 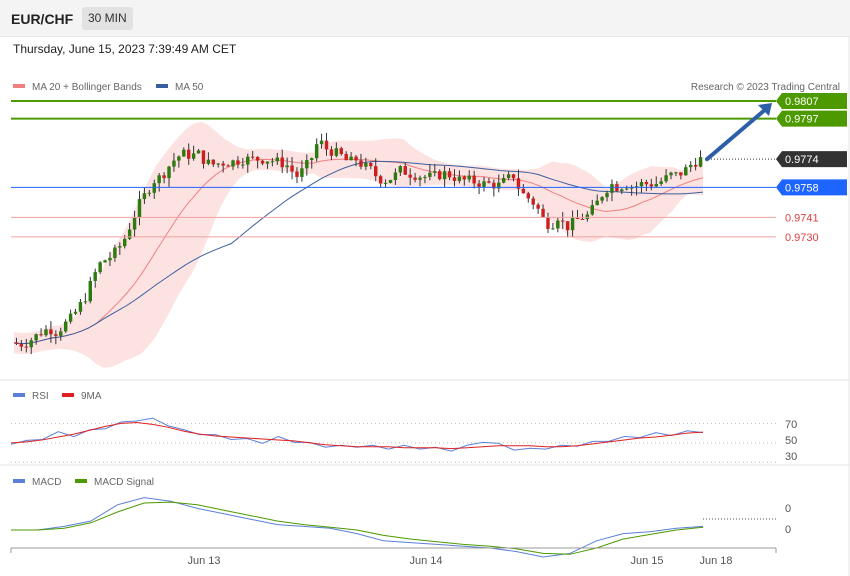 What do you see at coordinates (189, 87) in the screenshot?
I see `legend-label-ma50: MA 50` at bounding box center [189, 87].